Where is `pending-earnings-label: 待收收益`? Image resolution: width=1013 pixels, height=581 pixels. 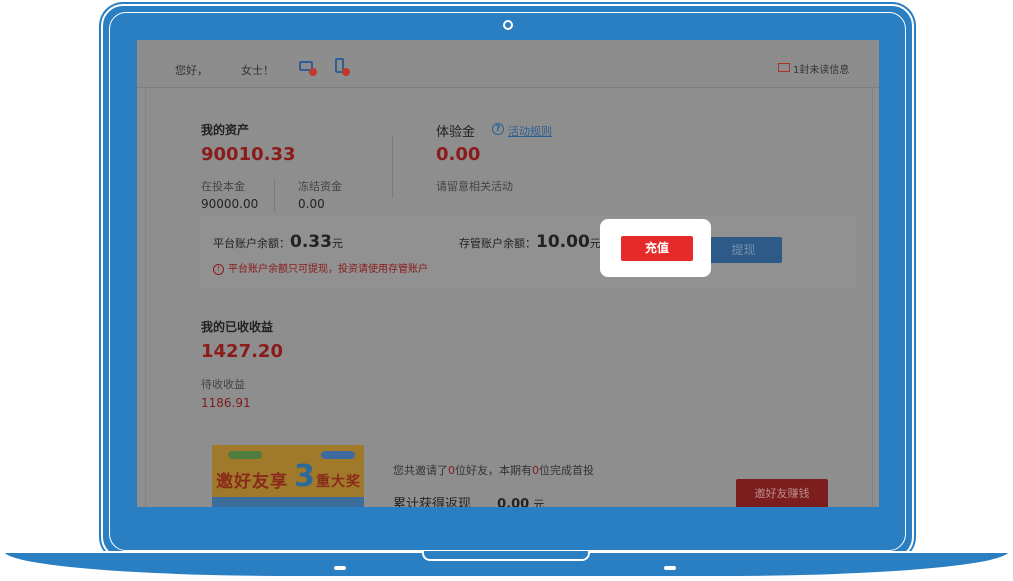 pending-earnings-label: 待收收益 is located at coordinates (223, 384).